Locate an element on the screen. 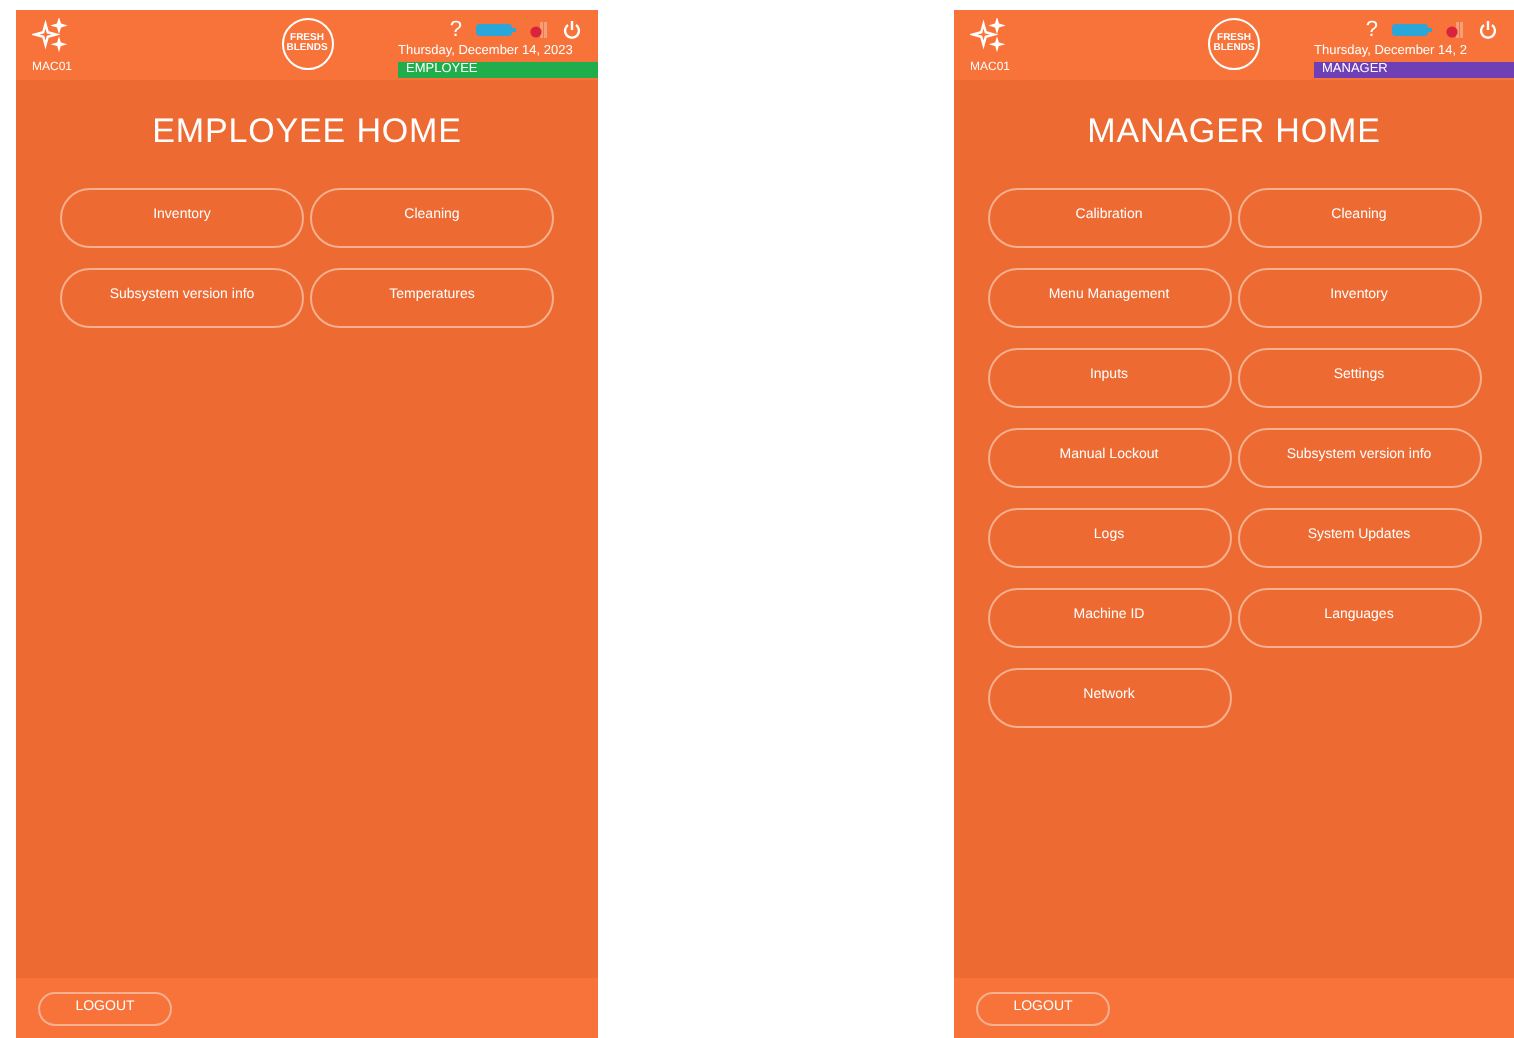  page-title: MANAGER HOME is located at coordinates (1234, 132).